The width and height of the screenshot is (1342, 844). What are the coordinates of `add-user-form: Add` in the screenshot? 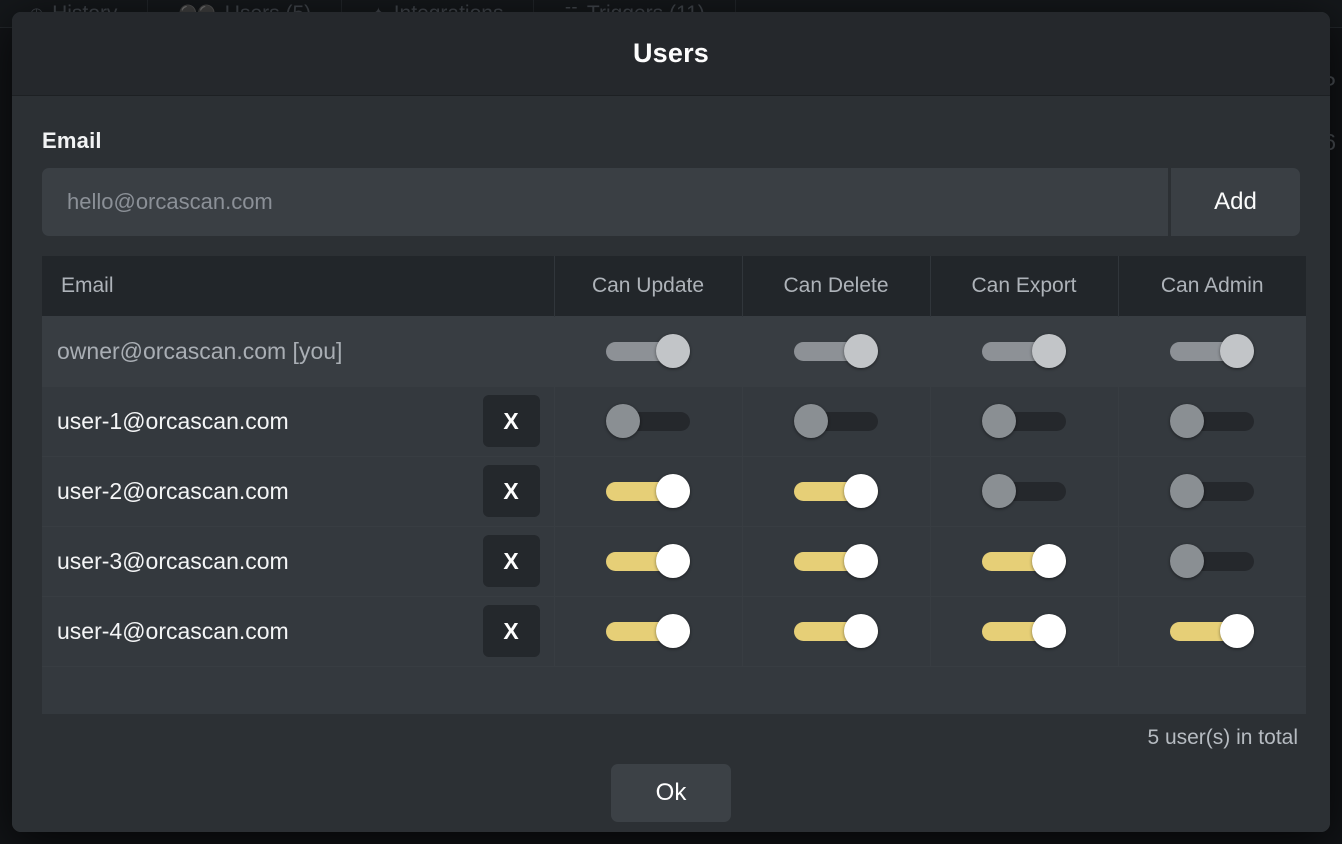 It's located at (671, 202).